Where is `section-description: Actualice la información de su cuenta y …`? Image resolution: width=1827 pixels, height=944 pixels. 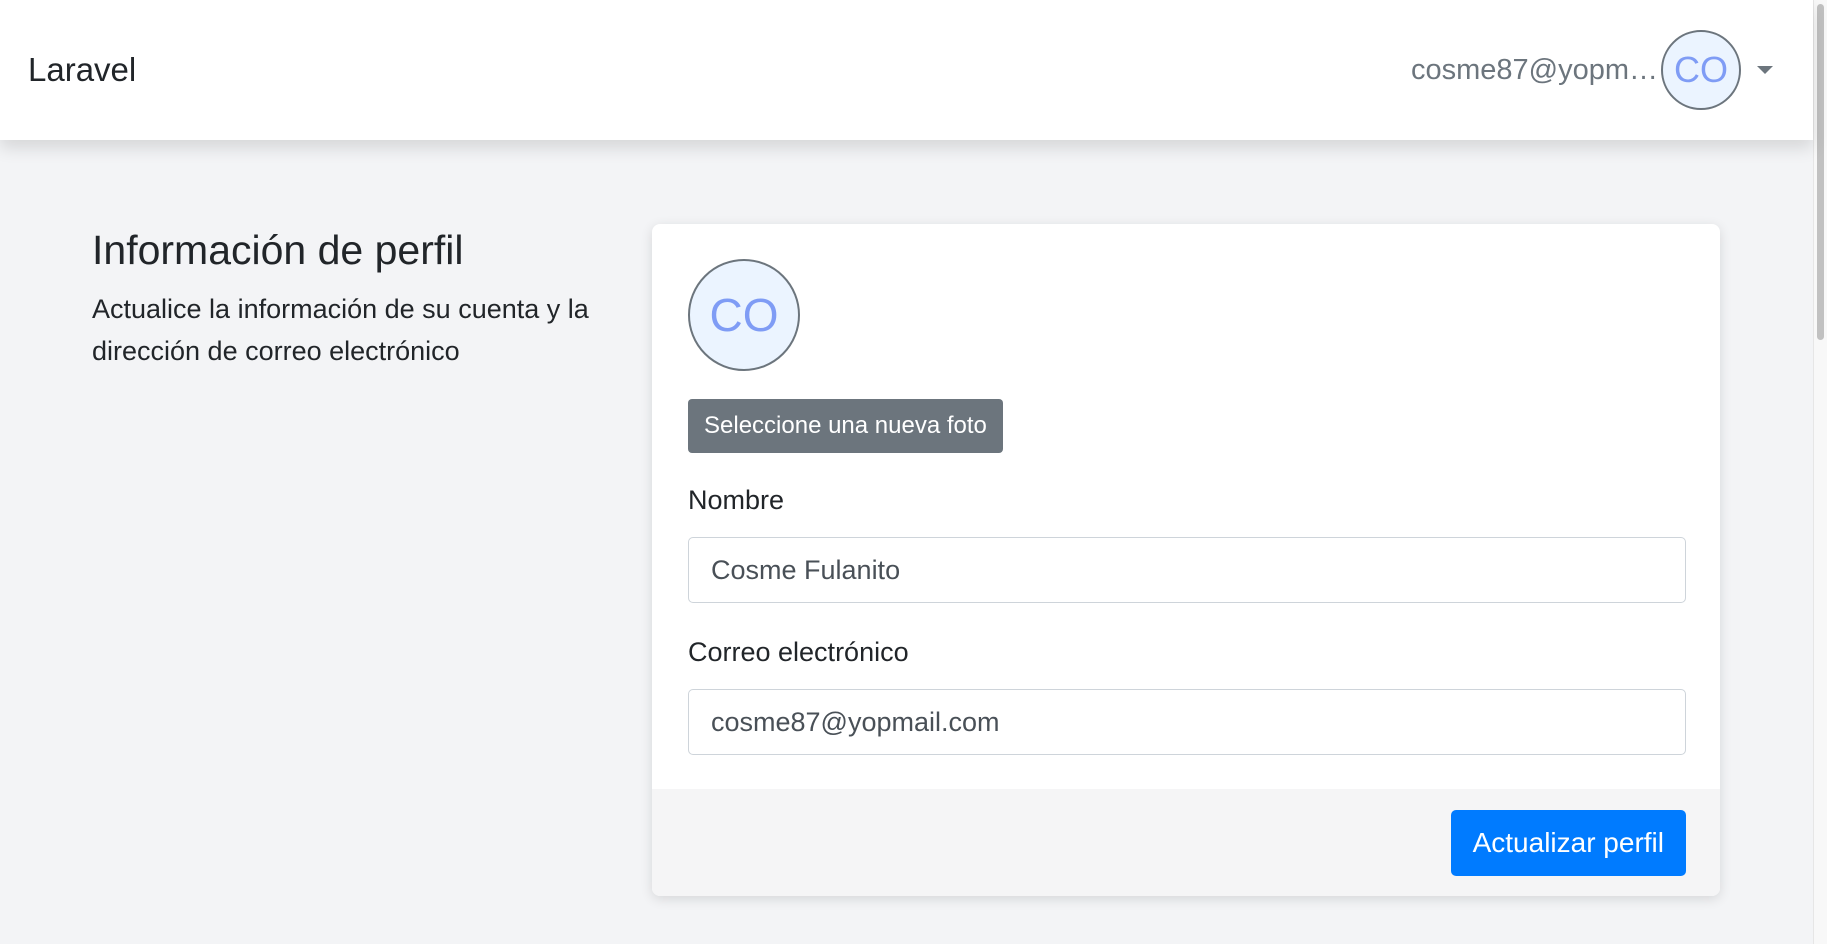 section-description: Actualice la información de su cuenta y … is located at coordinates (340, 330).